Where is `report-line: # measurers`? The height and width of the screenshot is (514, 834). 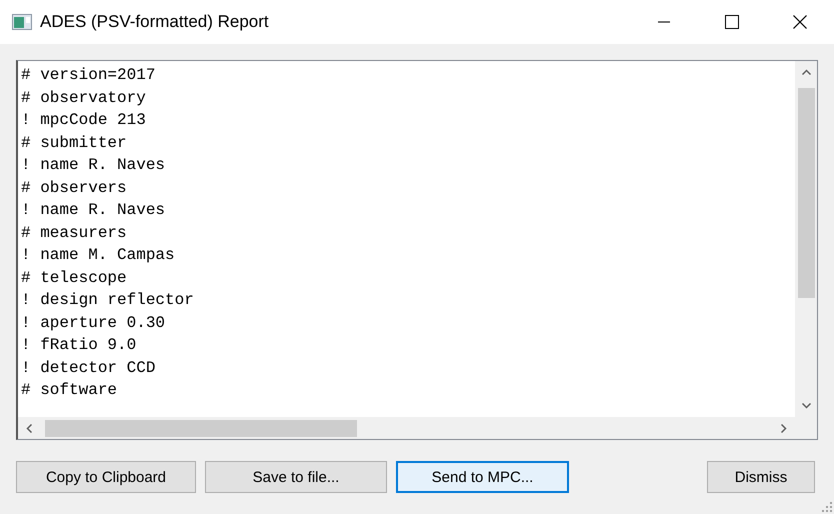
report-line: # measurers is located at coordinates (74, 233).